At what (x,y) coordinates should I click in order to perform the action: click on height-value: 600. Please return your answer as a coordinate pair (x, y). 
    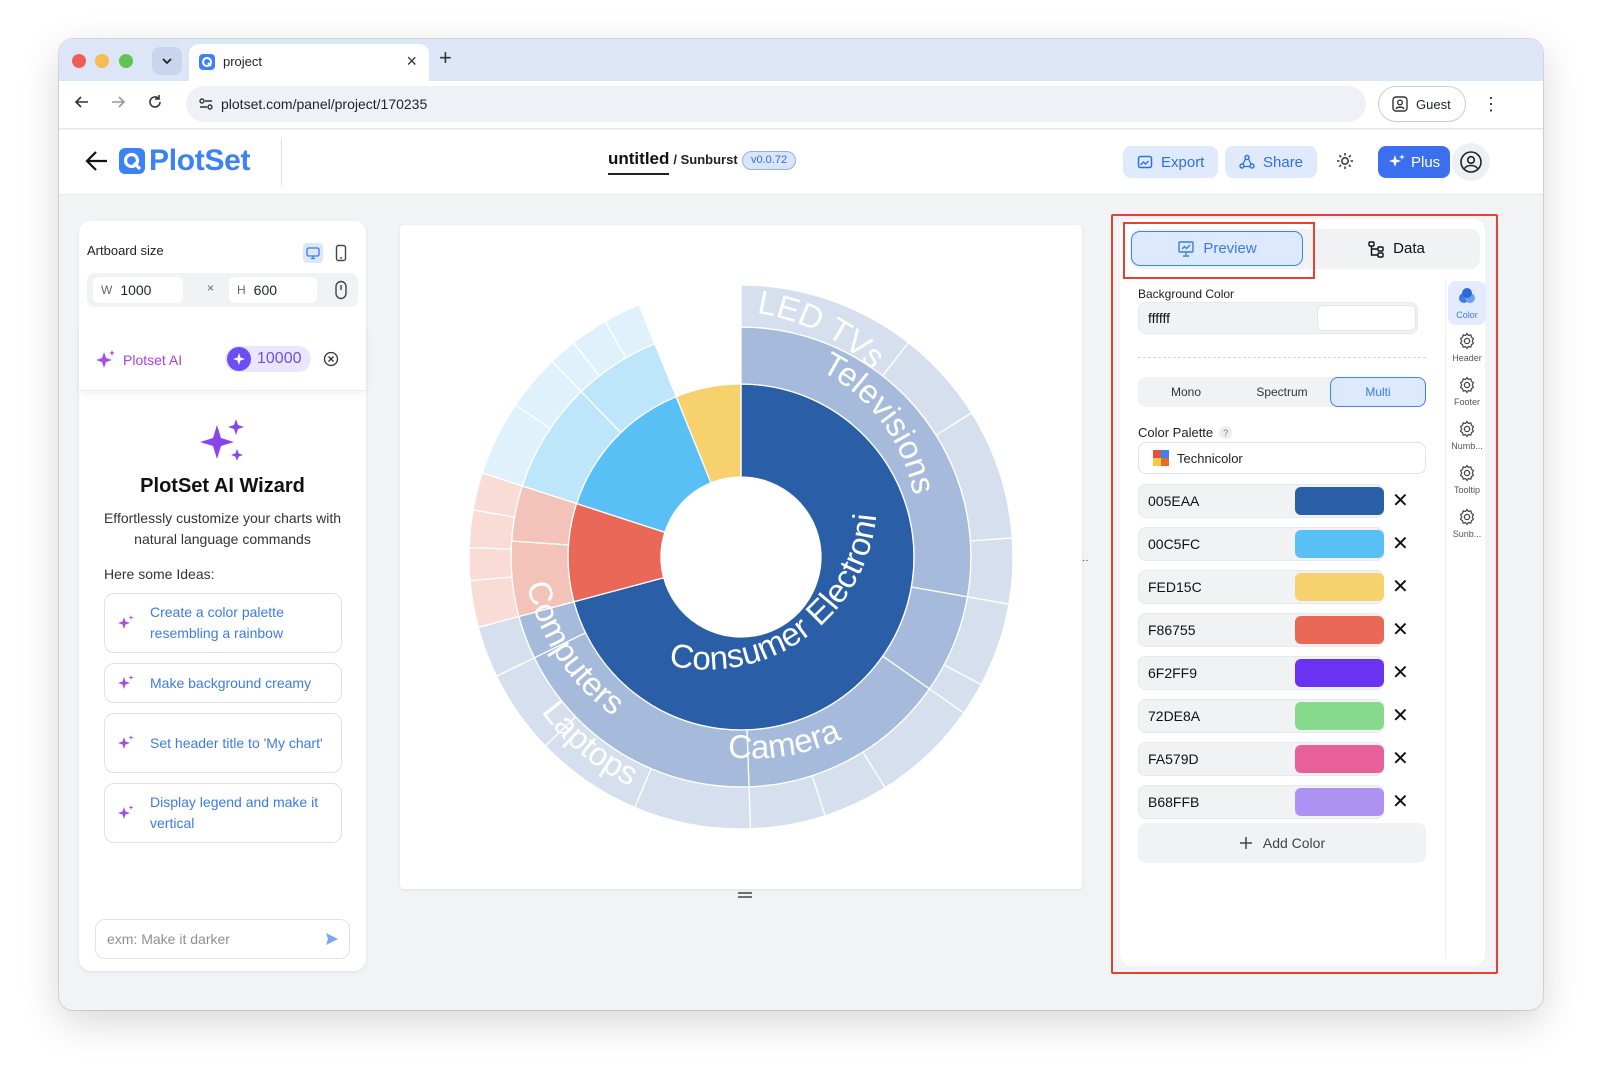
    Looking at the image, I should click on (265, 290).